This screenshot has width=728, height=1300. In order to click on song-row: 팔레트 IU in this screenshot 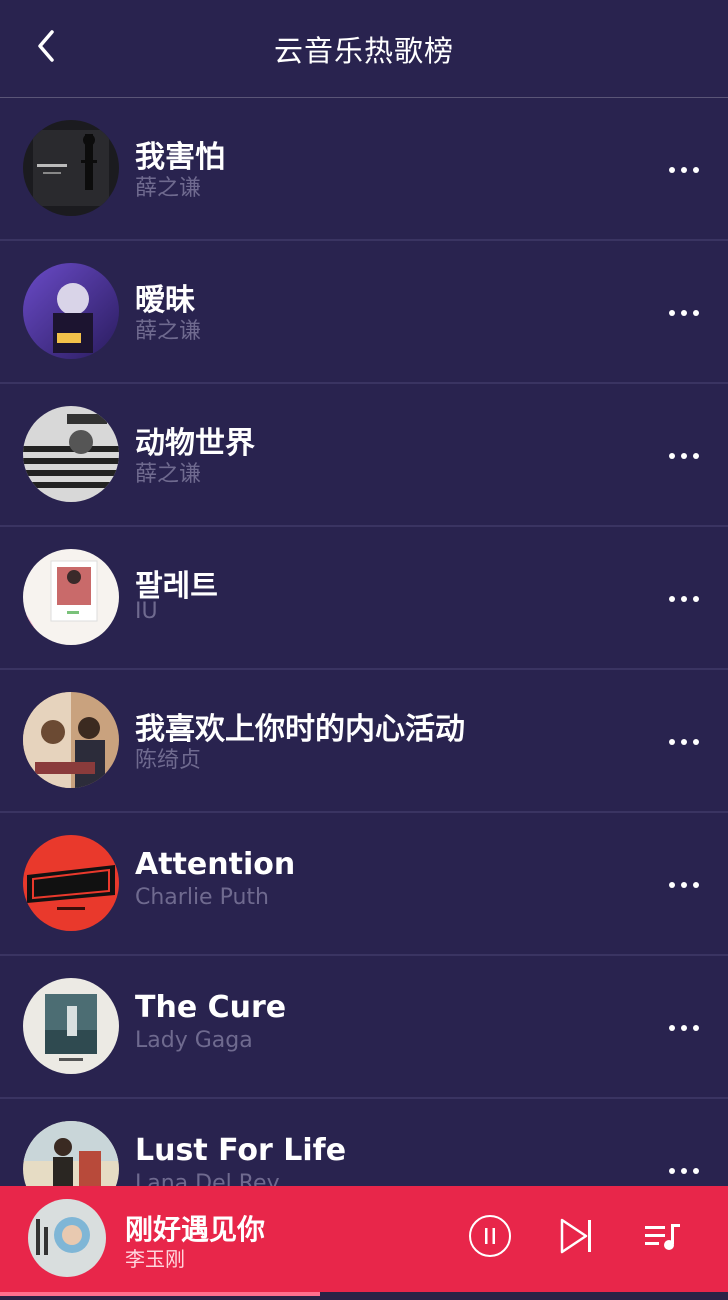, I will do `click(364, 598)`.